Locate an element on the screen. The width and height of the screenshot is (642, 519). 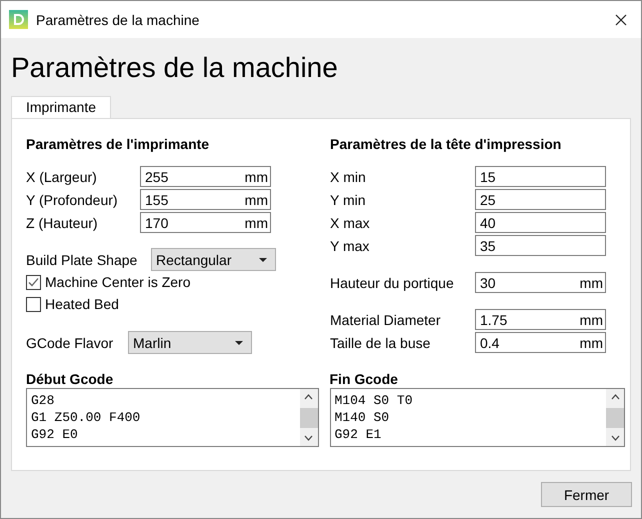
field-label: Y max is located at coordinates (350, 246).